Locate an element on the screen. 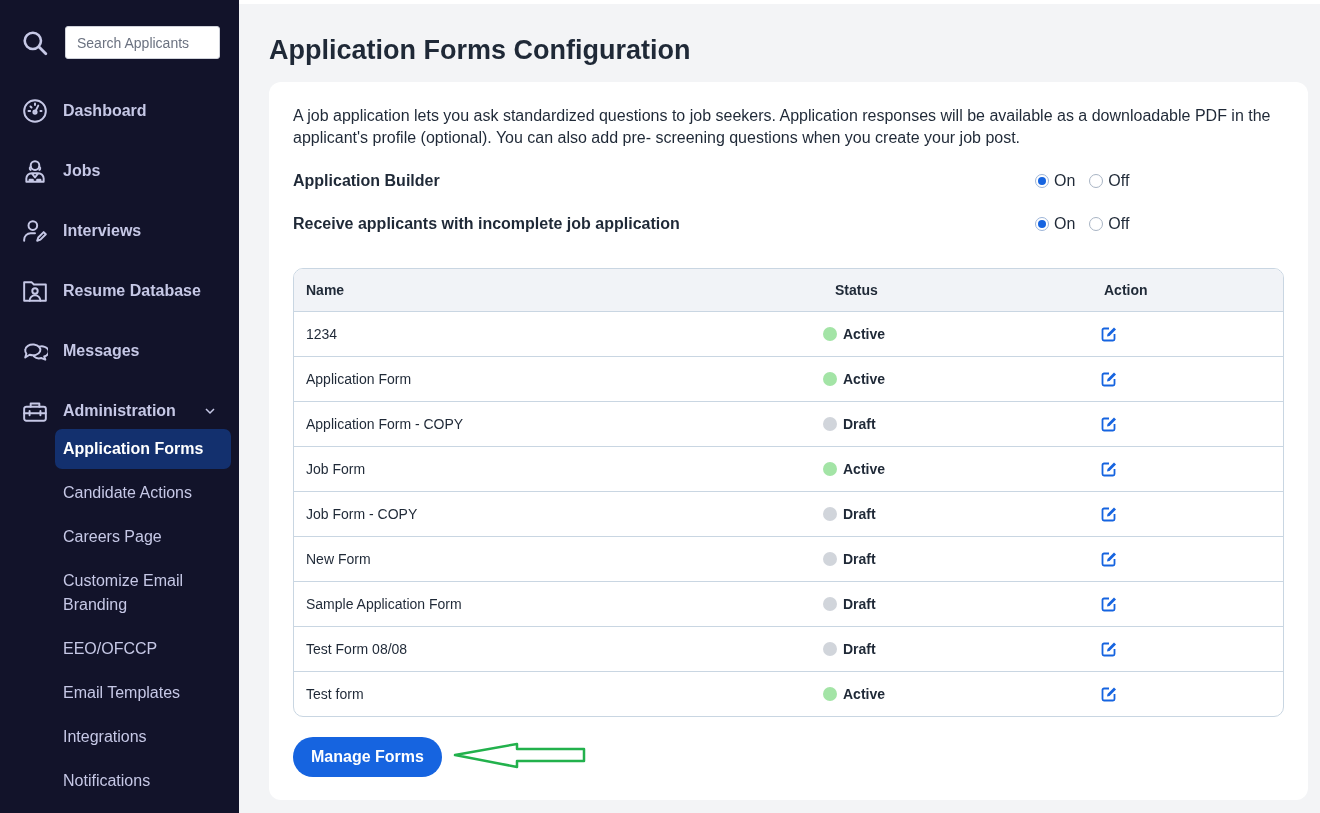 This screenshot has height=813, width=1320. nav-subitem: Notifications is located at coordinates (143, 781).